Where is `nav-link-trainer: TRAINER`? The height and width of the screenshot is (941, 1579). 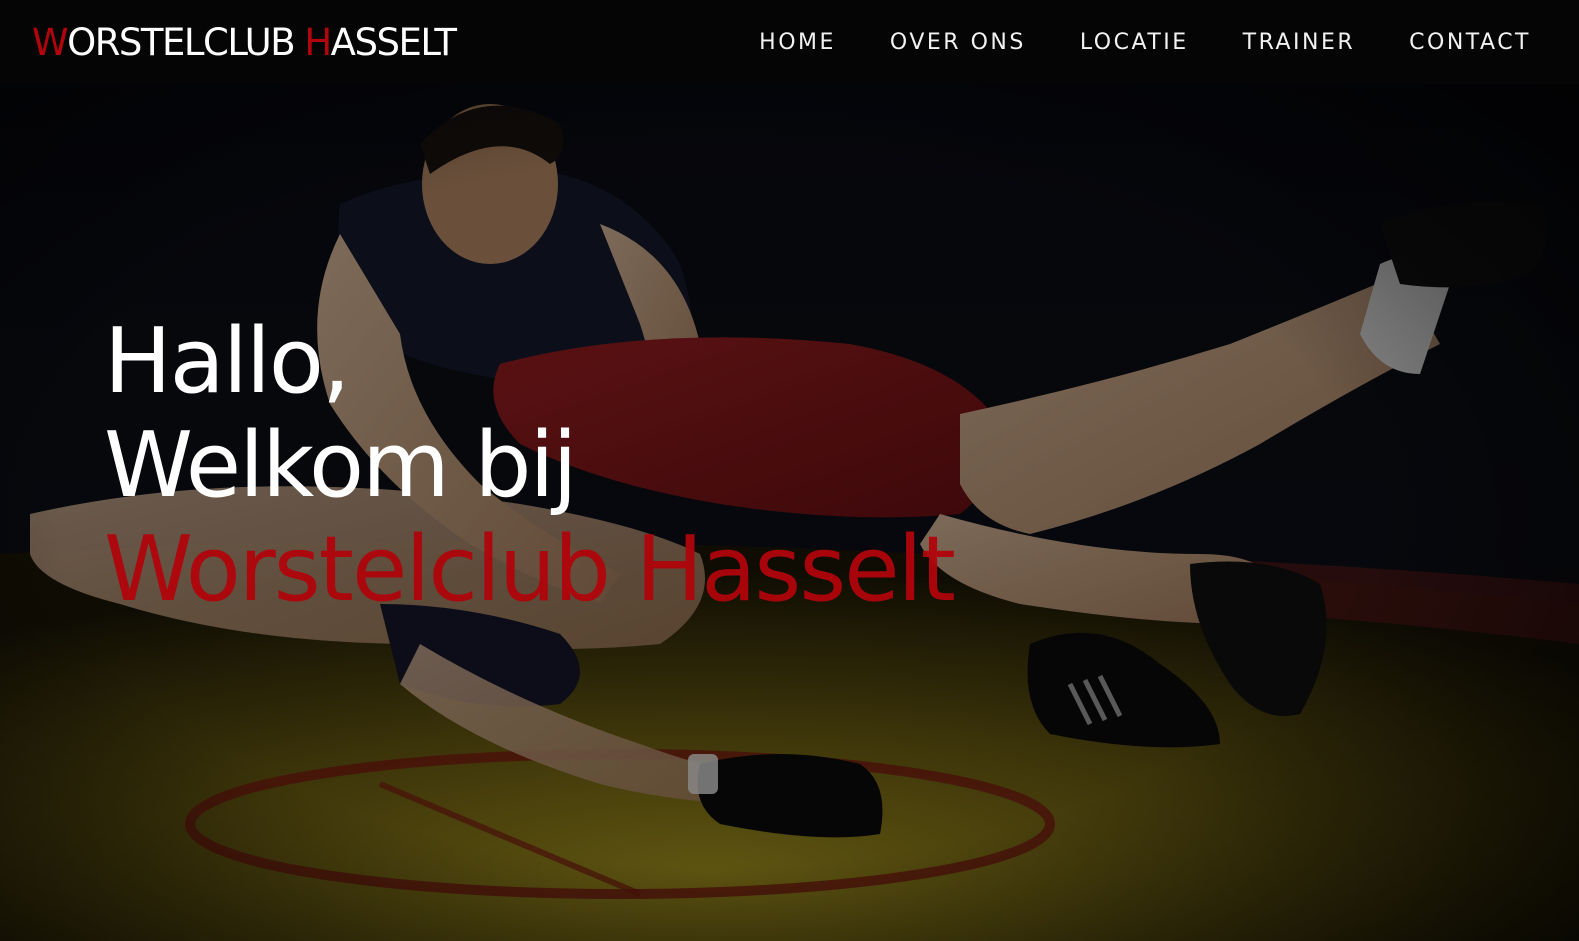
nav-link-trainer: TRAINER is located at coordinates (1299, 42).